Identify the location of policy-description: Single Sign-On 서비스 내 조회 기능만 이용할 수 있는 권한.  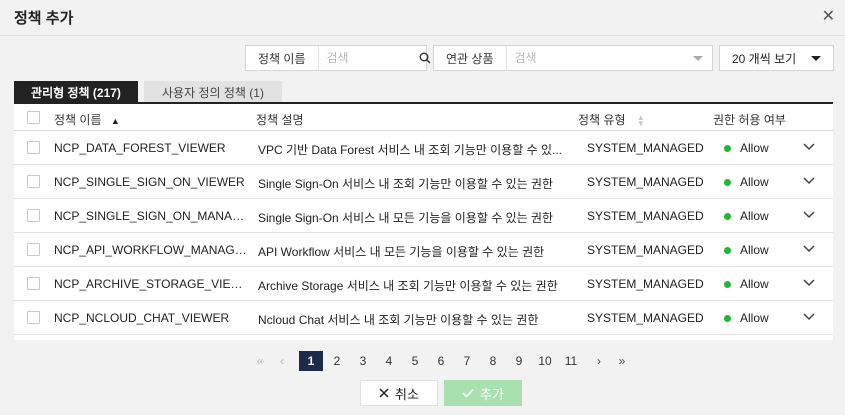
(406, 184).